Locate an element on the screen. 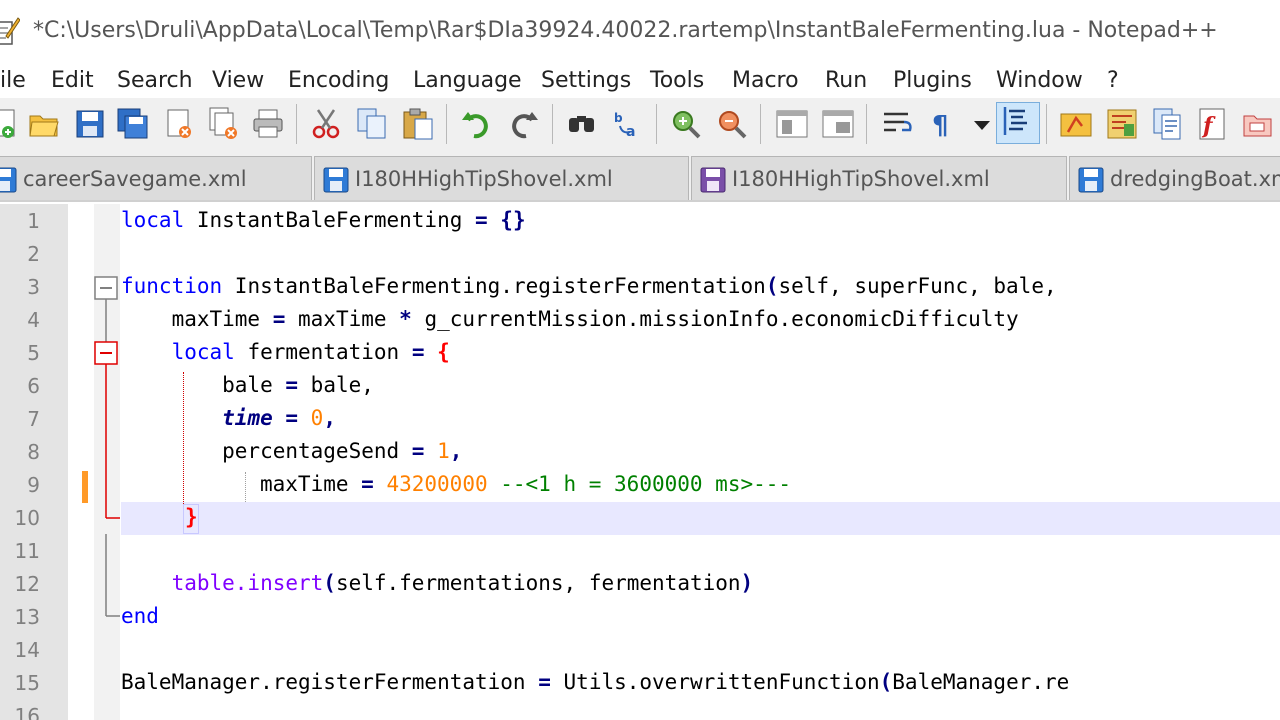  line-number: 10 is located at coordinates (27, 518).